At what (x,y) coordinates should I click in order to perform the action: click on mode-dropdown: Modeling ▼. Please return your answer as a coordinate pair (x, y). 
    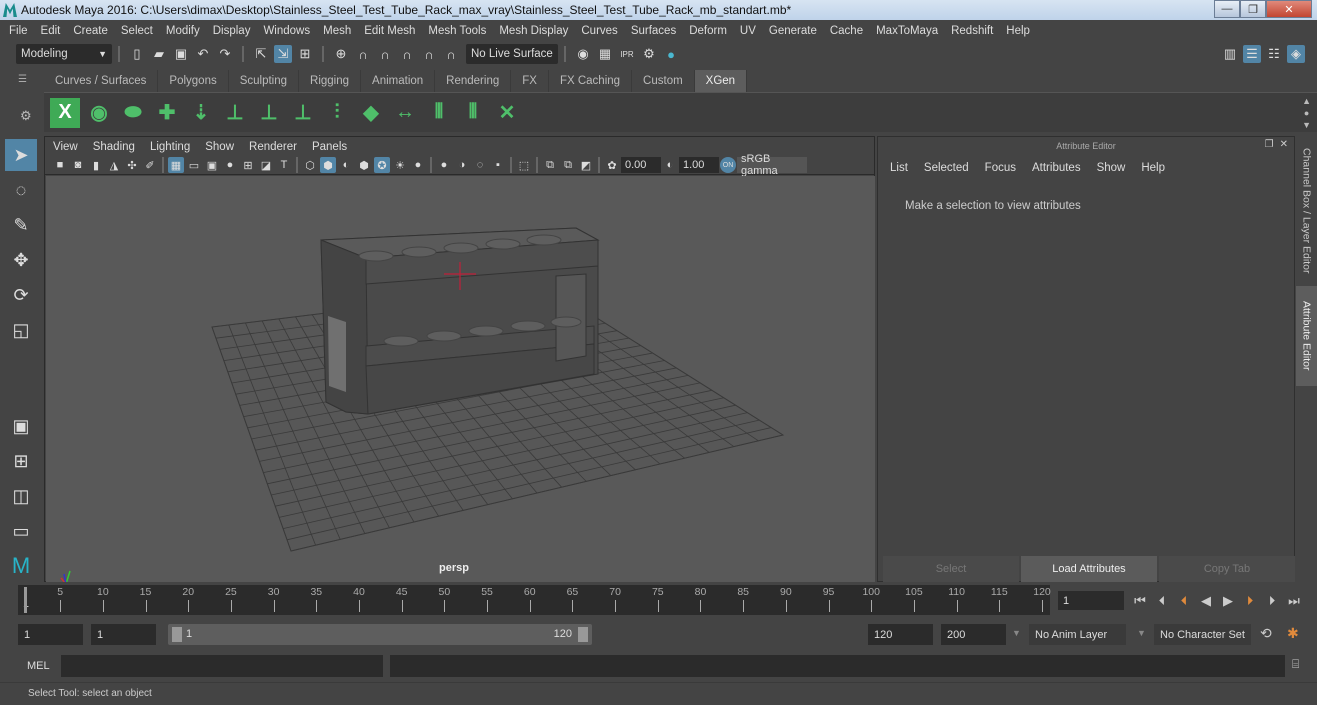
    Looking at the image, I should click on (64, 54).